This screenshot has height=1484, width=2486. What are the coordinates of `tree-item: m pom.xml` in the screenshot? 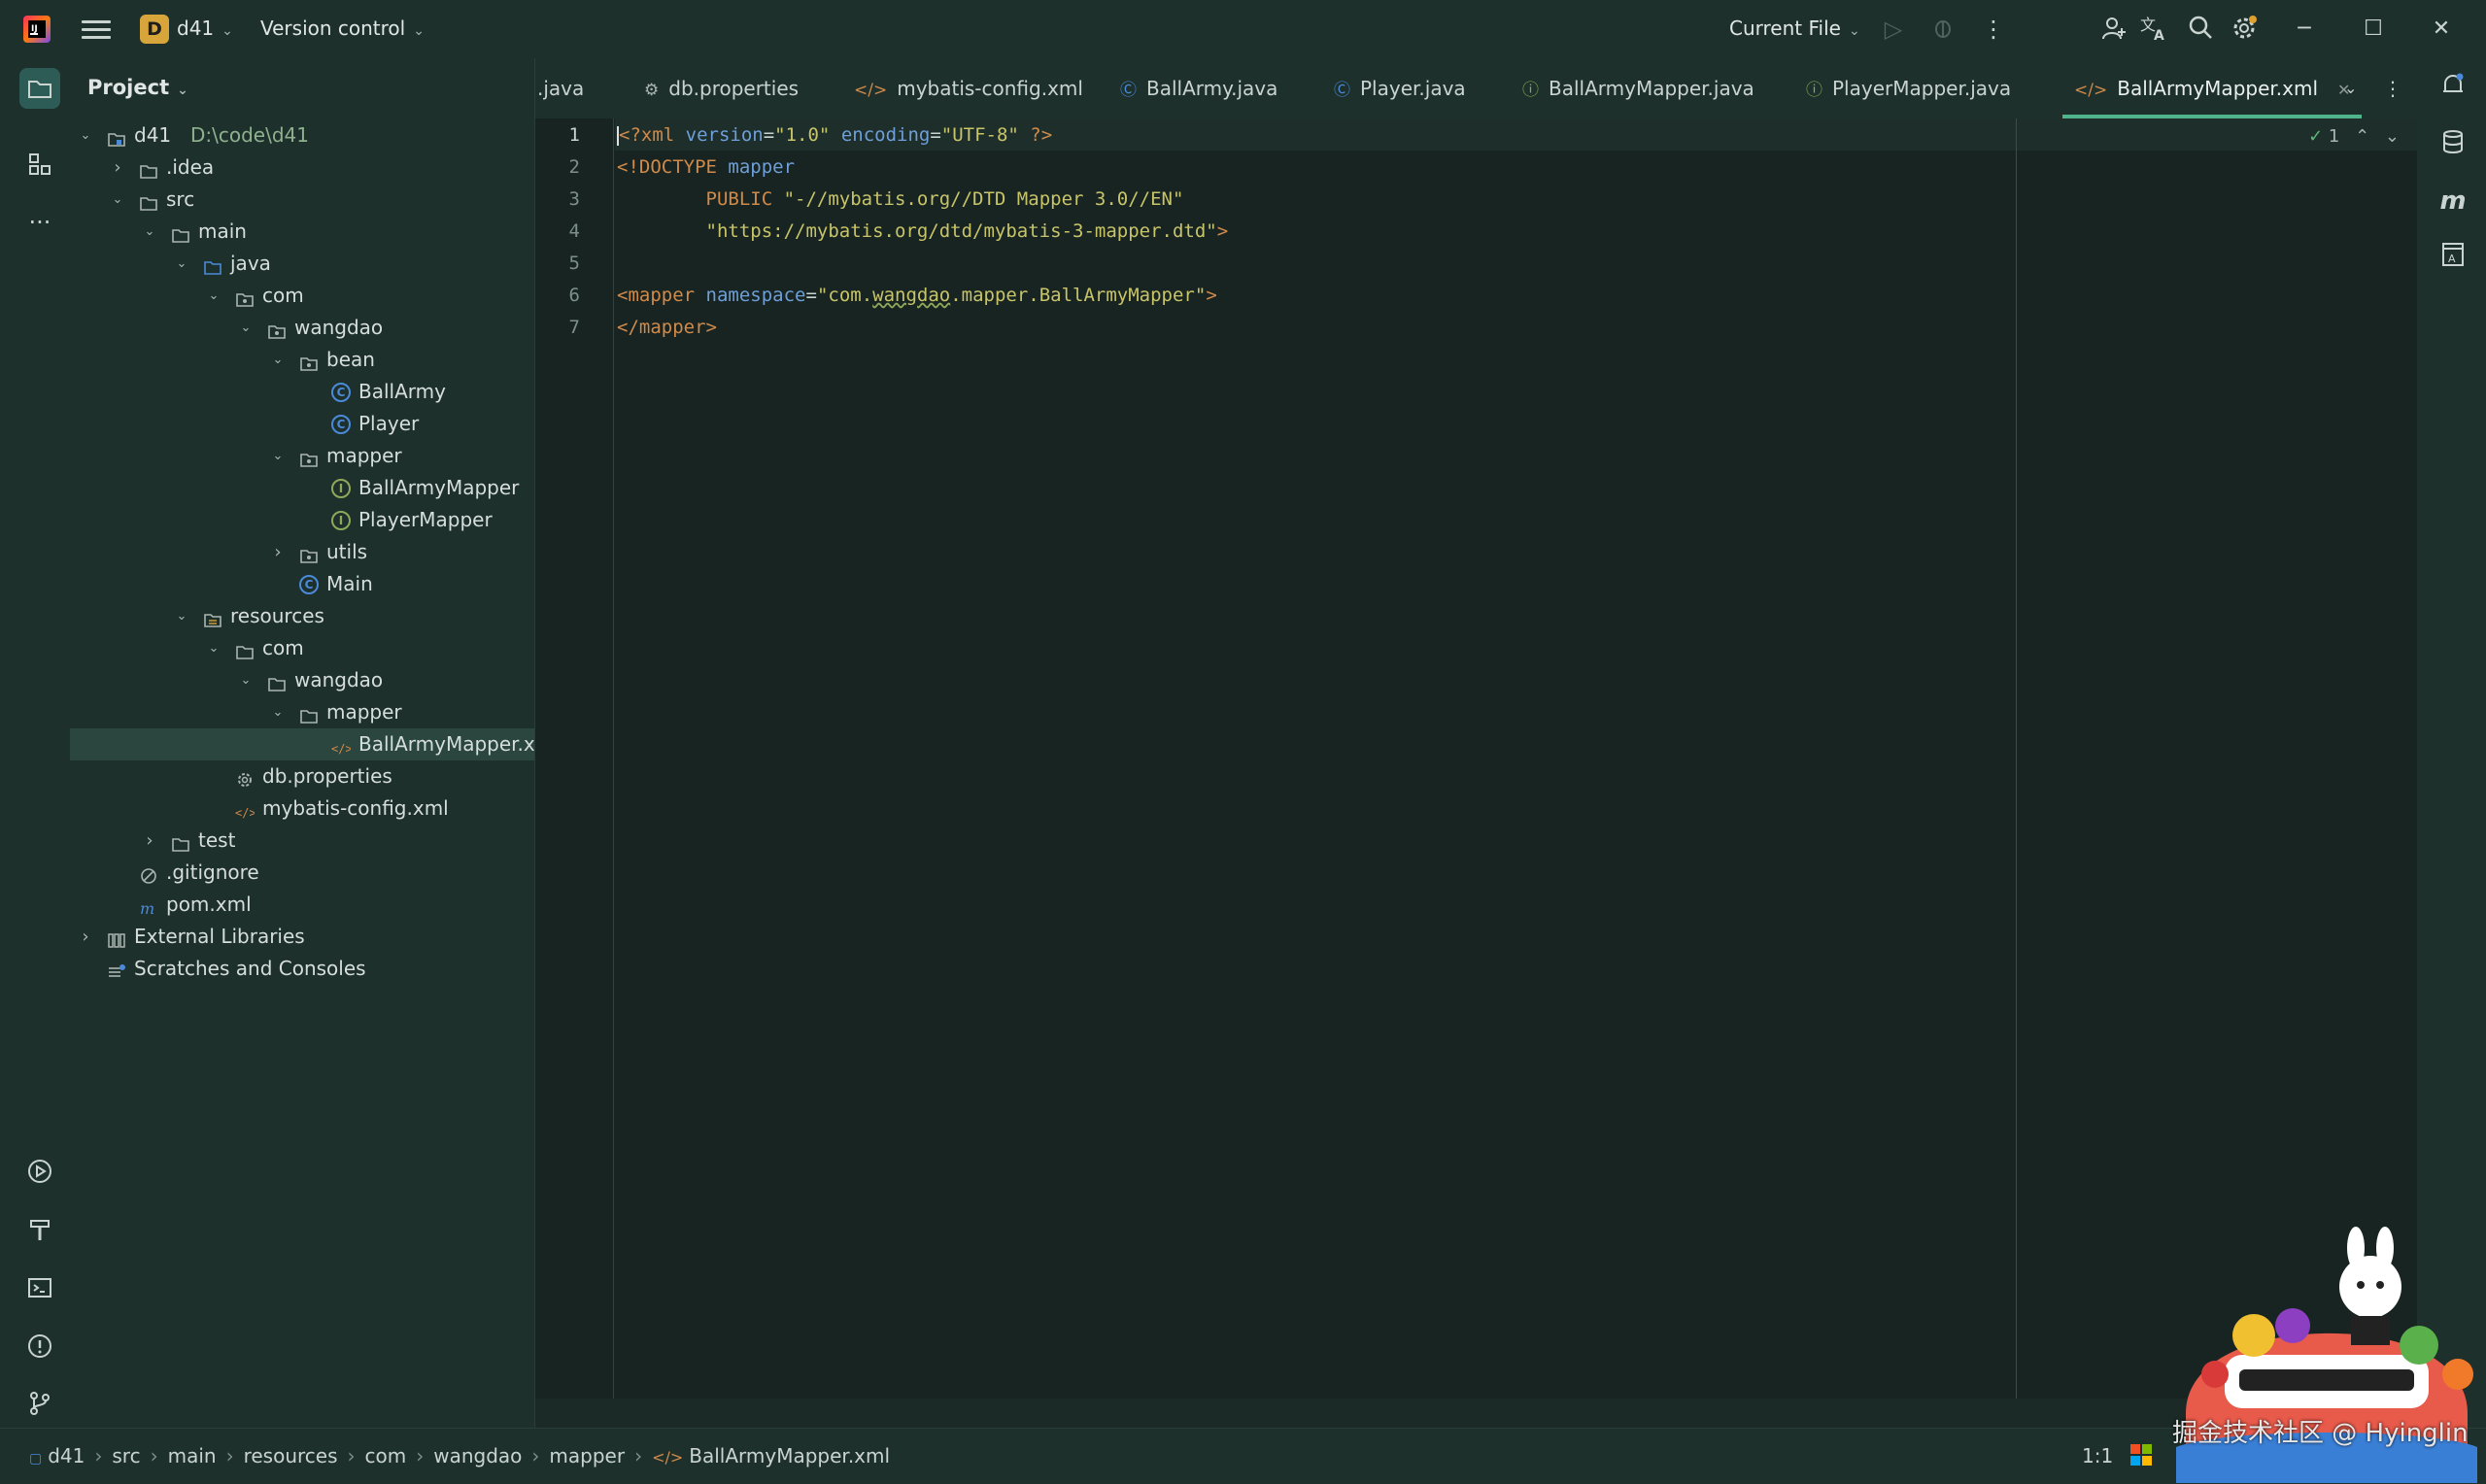 It's located at (302, 905).